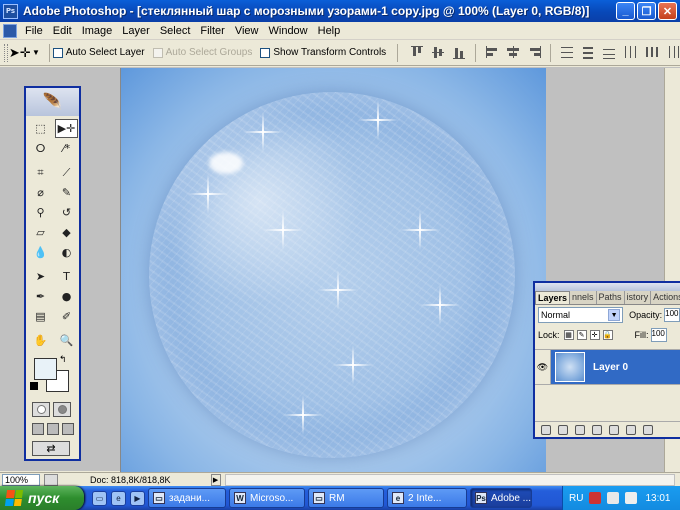 The width and height of the screenshot is (680, 510). I want to click on lock-transparent-icon: ▦, so click(568, 335).